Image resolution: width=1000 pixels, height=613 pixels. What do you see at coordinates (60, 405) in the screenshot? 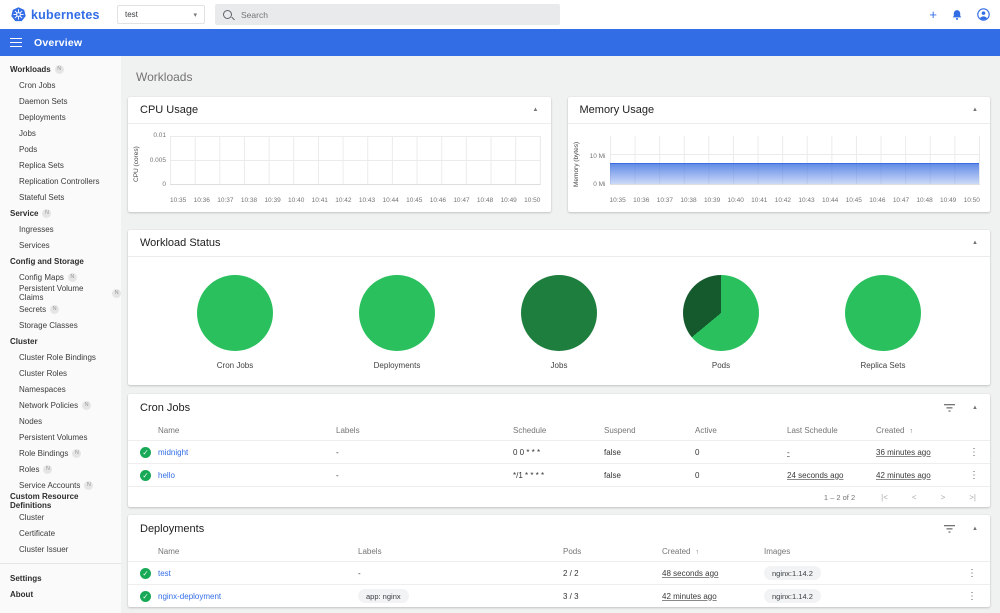
I see `sidebar-item-network-policies: Network Policies N` at bounding box center [60, 405].